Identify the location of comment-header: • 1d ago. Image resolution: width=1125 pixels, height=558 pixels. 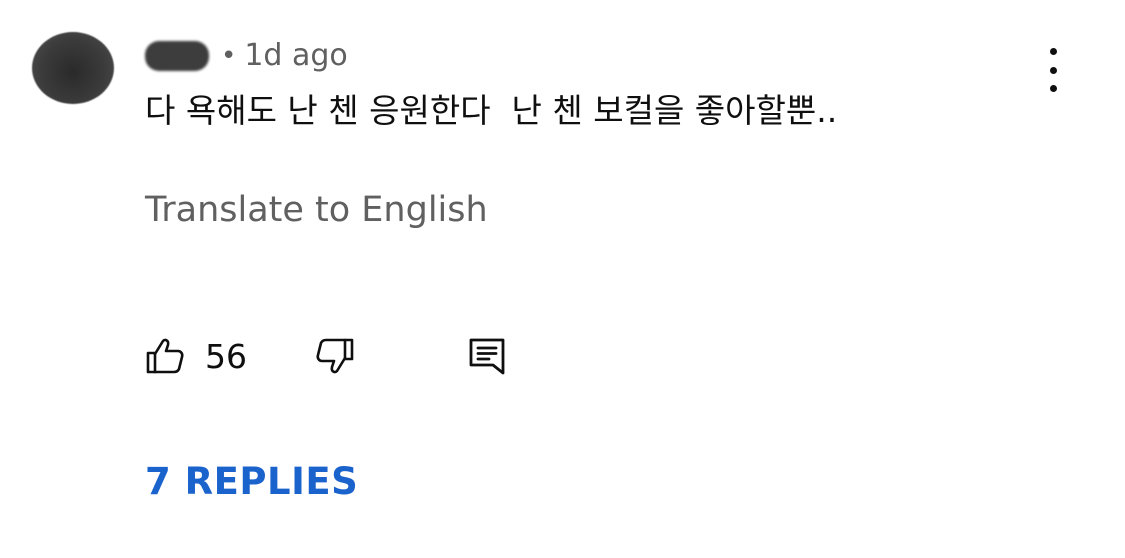
(246, 56).